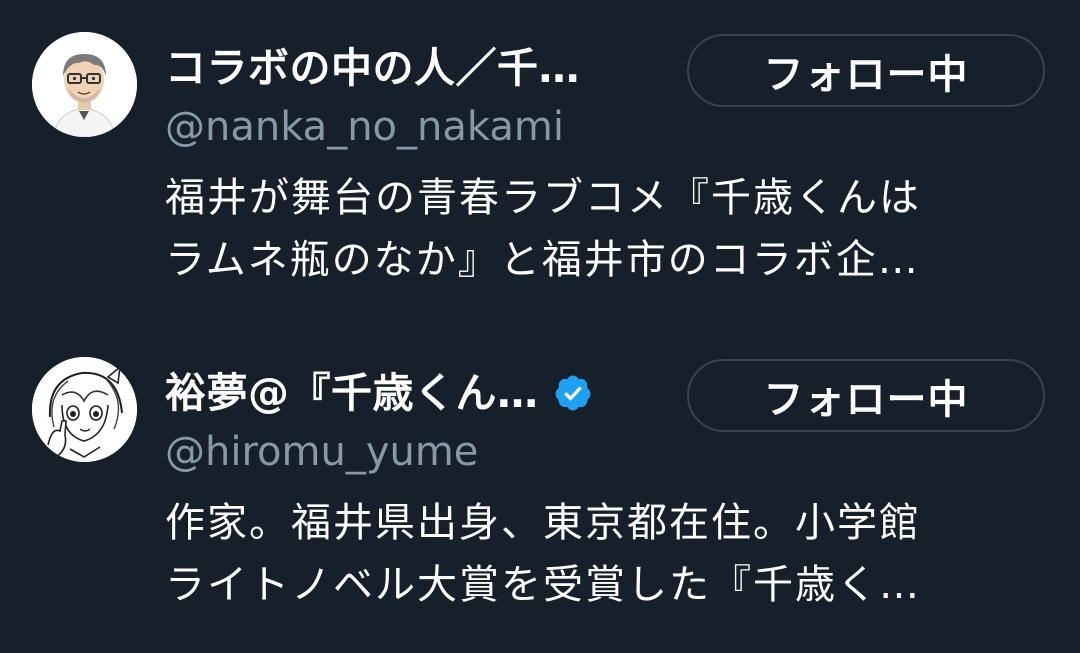  I want to click on bio-line: 福井が舞台の青春ラブコメ『千歳くんは, so click(543, 198).